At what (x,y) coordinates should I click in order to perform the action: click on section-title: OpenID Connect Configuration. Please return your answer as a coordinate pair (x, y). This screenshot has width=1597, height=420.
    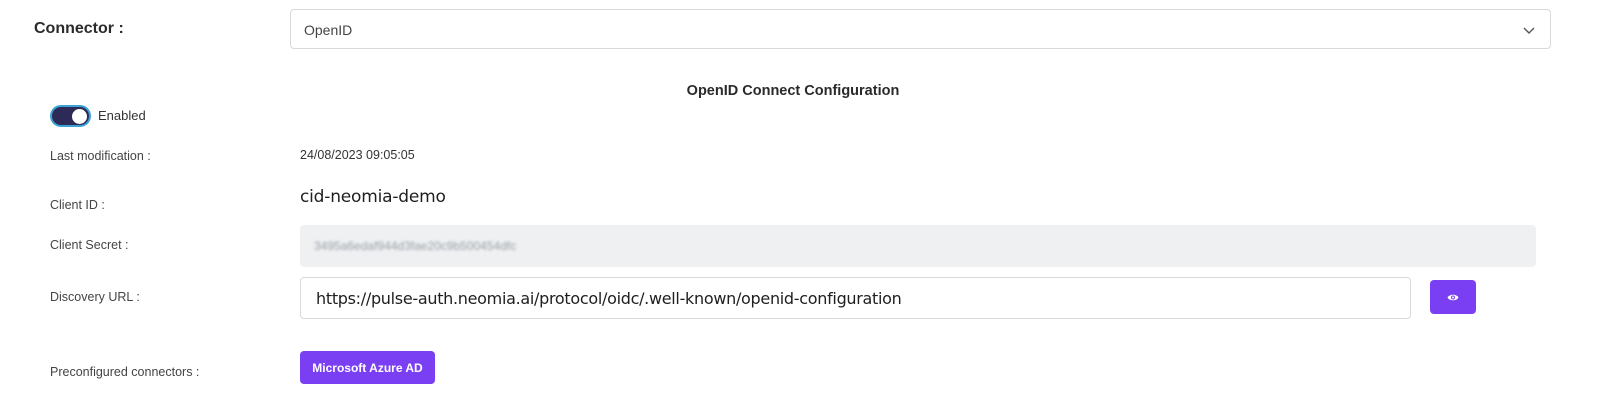
    Looking at the image, I should click on (793, 91).